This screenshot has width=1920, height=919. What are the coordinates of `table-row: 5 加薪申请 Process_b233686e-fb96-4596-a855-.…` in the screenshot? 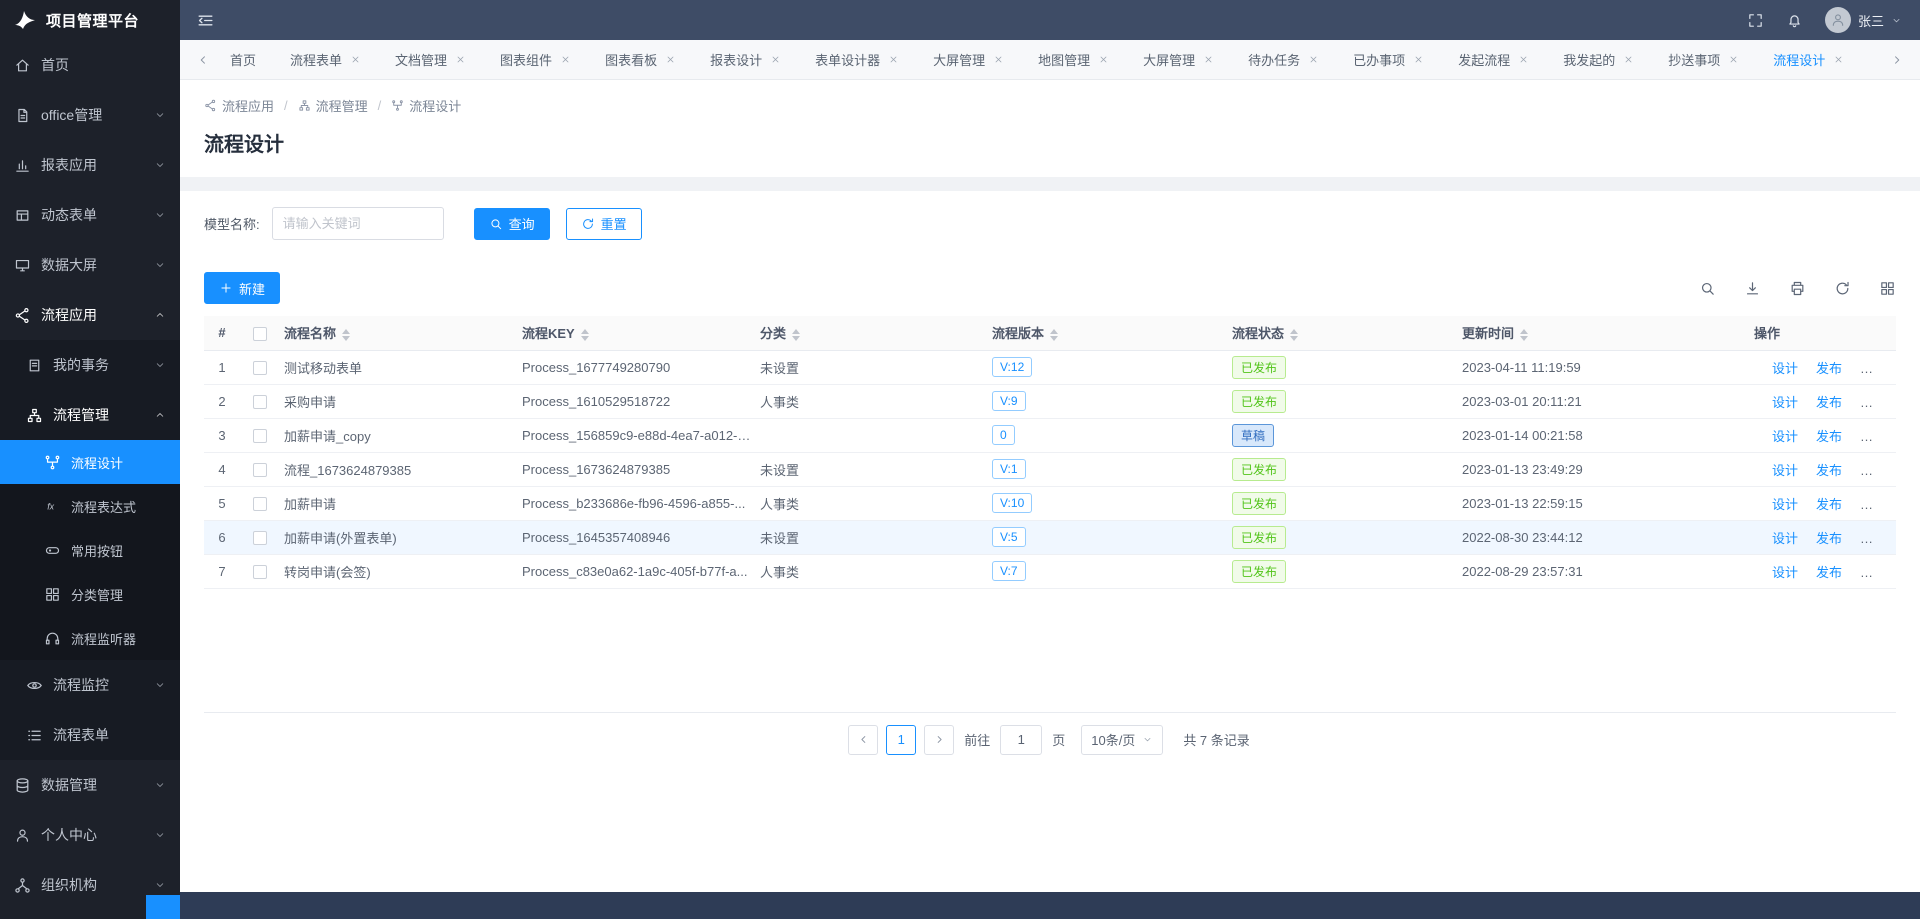 It's located at (1050, 503).